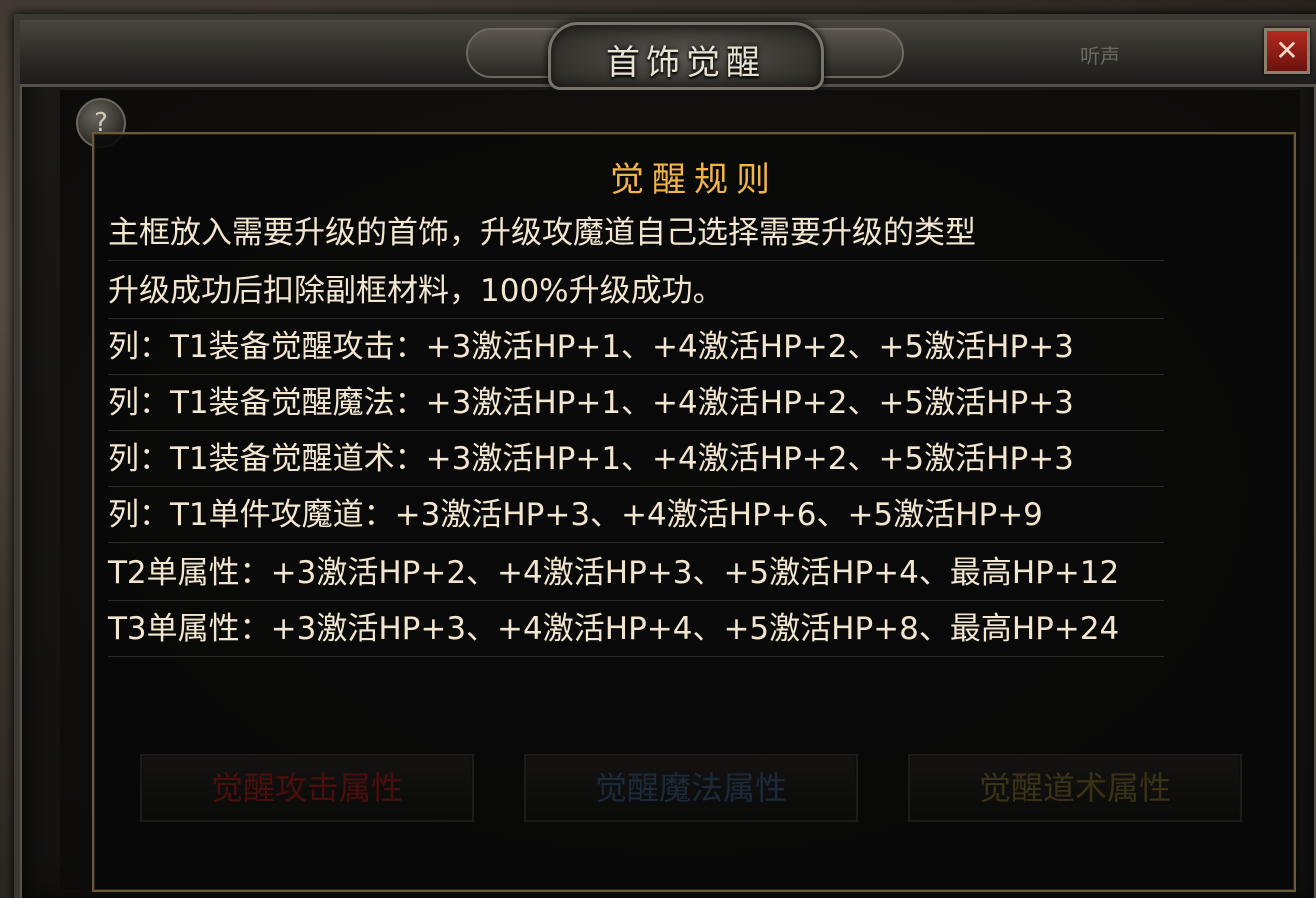 This screenshot has width=1316, height=898. I want to click on rule-line: T2单属性：+3激活HP+2、+4激活HP+3、+5激活HP+4、最高HP+12, so click(636, 573).